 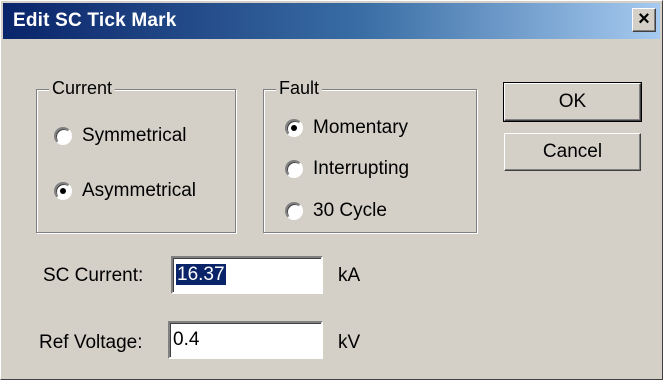 What do you see at coordinates (349, 342) in the screenshot?
I see `ref-voltage-unit: kV` at bounding box center [349, 342].